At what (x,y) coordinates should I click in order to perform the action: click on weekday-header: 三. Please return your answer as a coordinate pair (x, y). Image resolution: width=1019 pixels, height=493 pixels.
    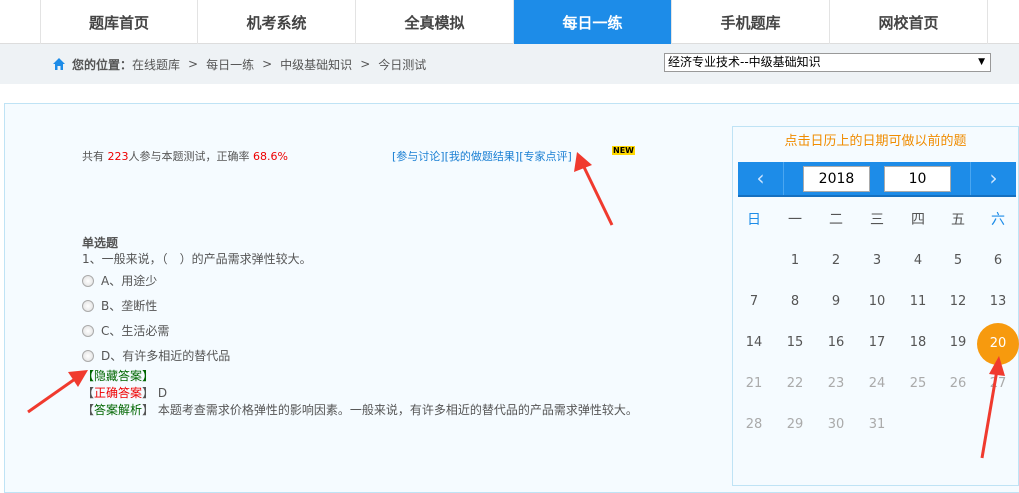
    Looking at the image, I should click on (877, 220).